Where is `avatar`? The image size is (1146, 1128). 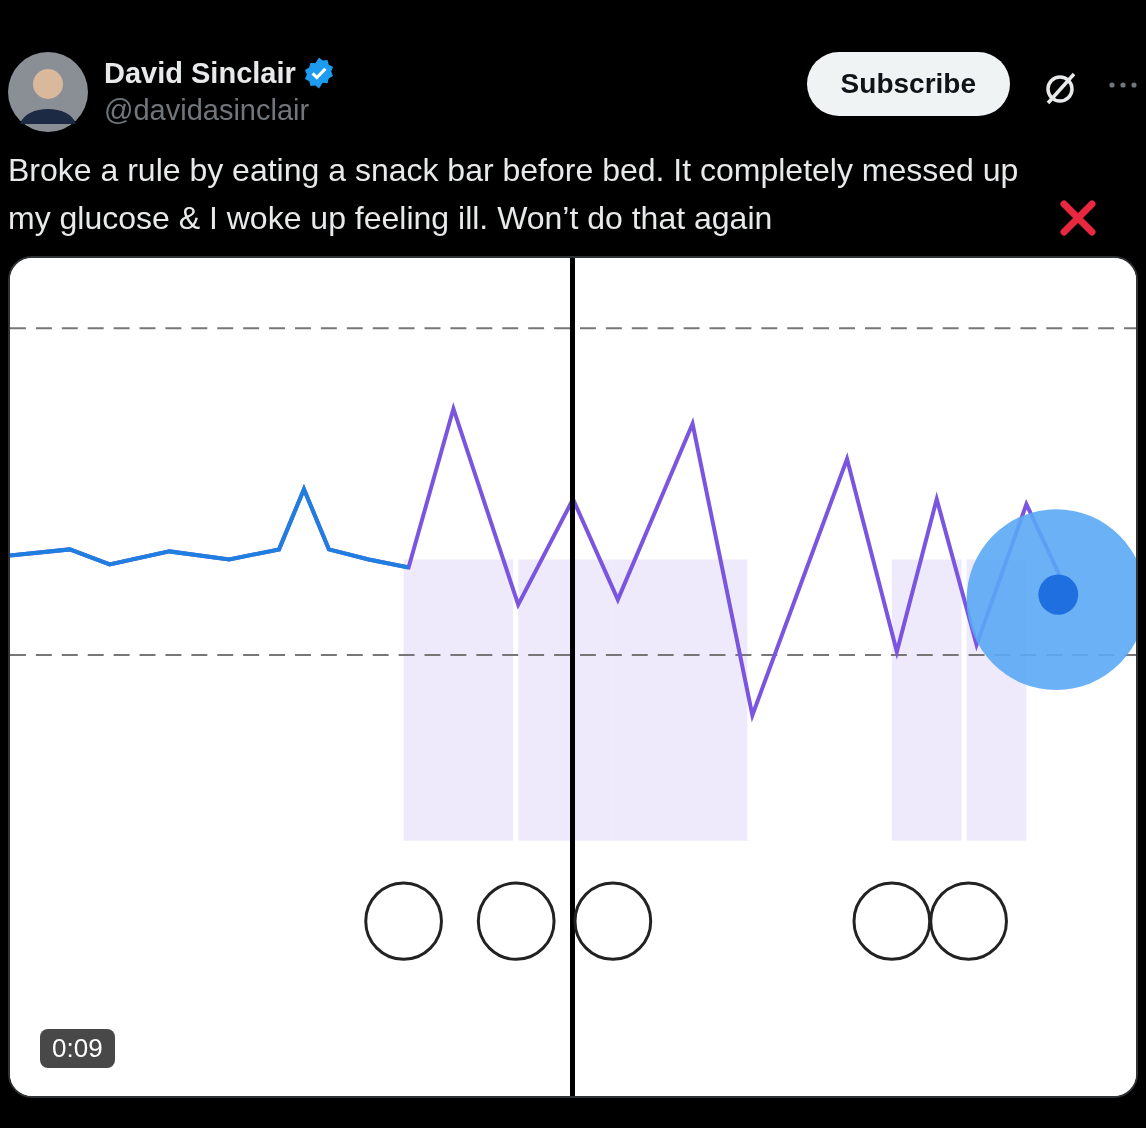
avatar is located at coordinates (48, 92).